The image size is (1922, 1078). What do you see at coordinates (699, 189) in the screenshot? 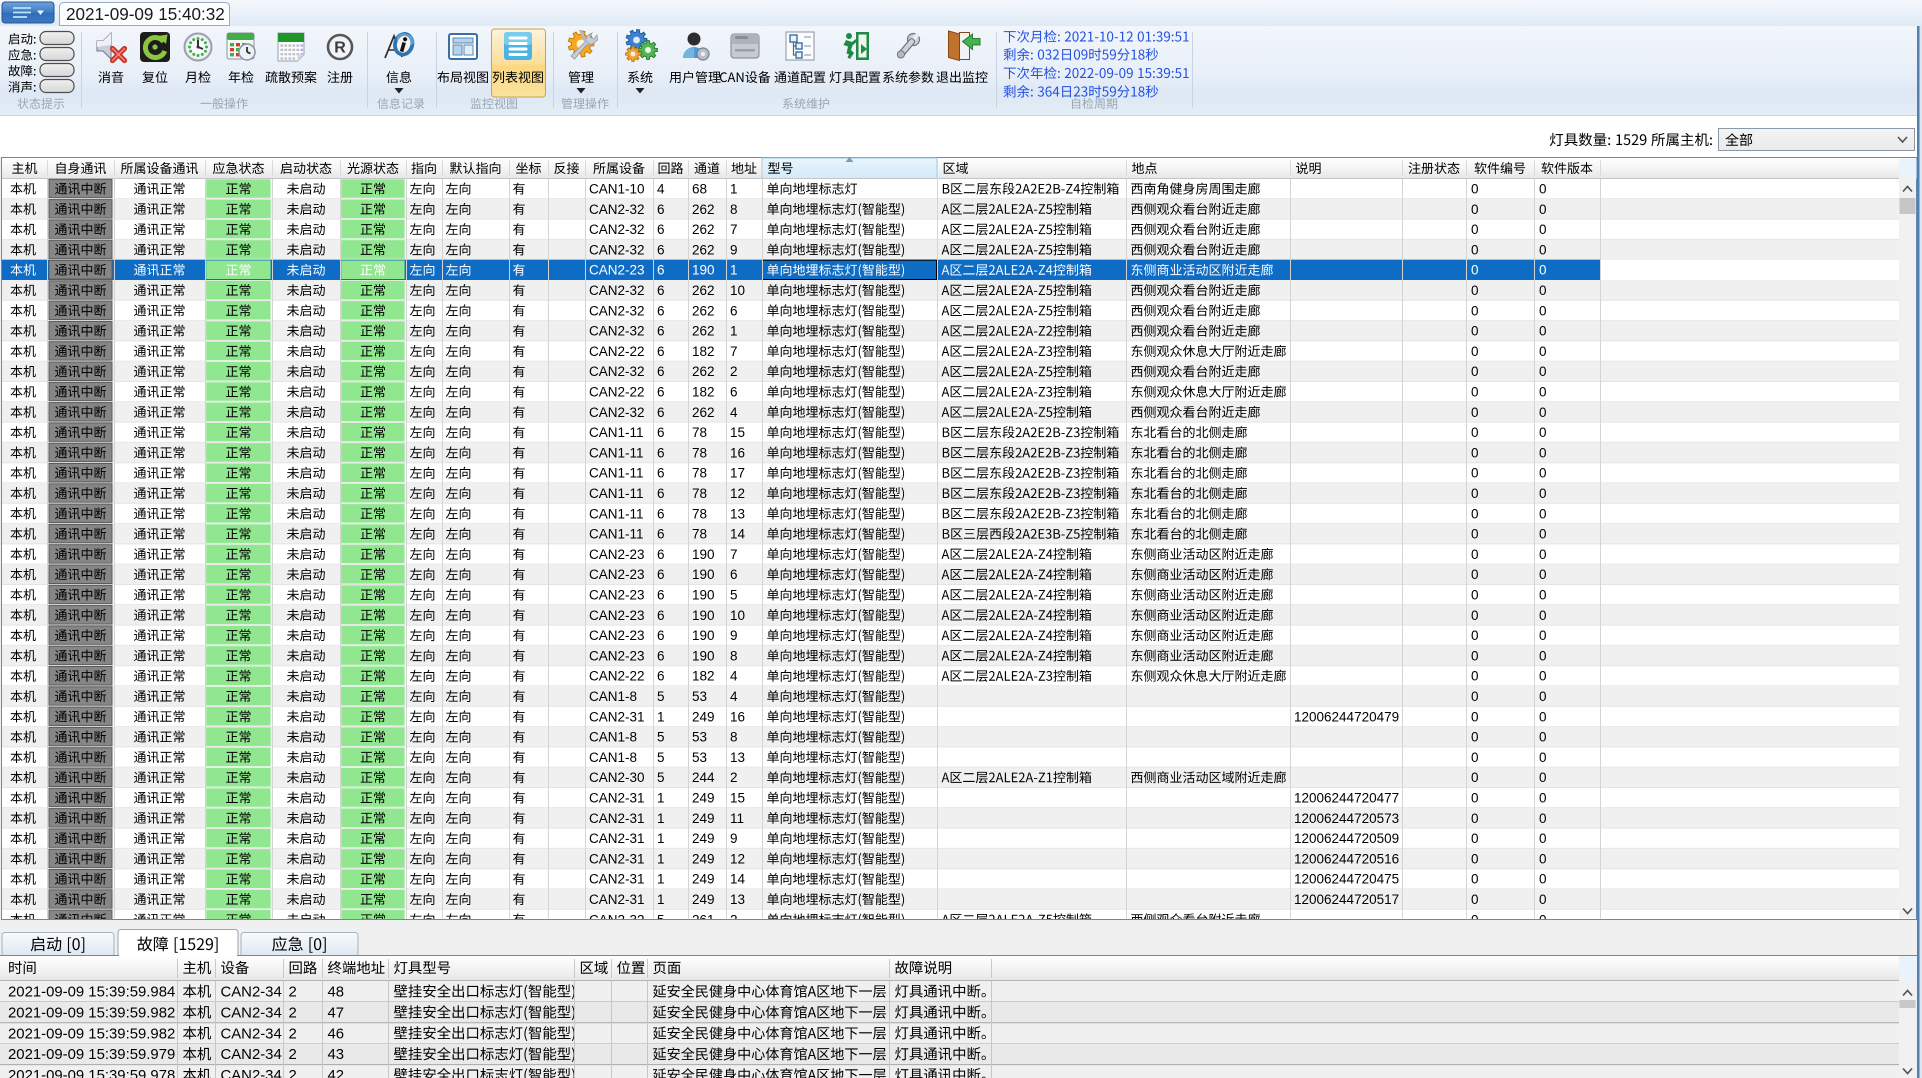
I see `svg-text: 68` at bounding box center [699, 189].